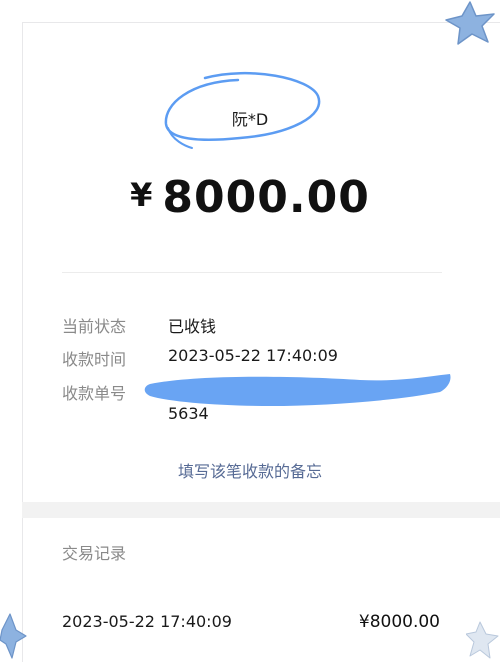 The width and height of the screenshot is (500, 662). I want to click on time-value: 2023-05-22 17:40:09, so click(253, 355).